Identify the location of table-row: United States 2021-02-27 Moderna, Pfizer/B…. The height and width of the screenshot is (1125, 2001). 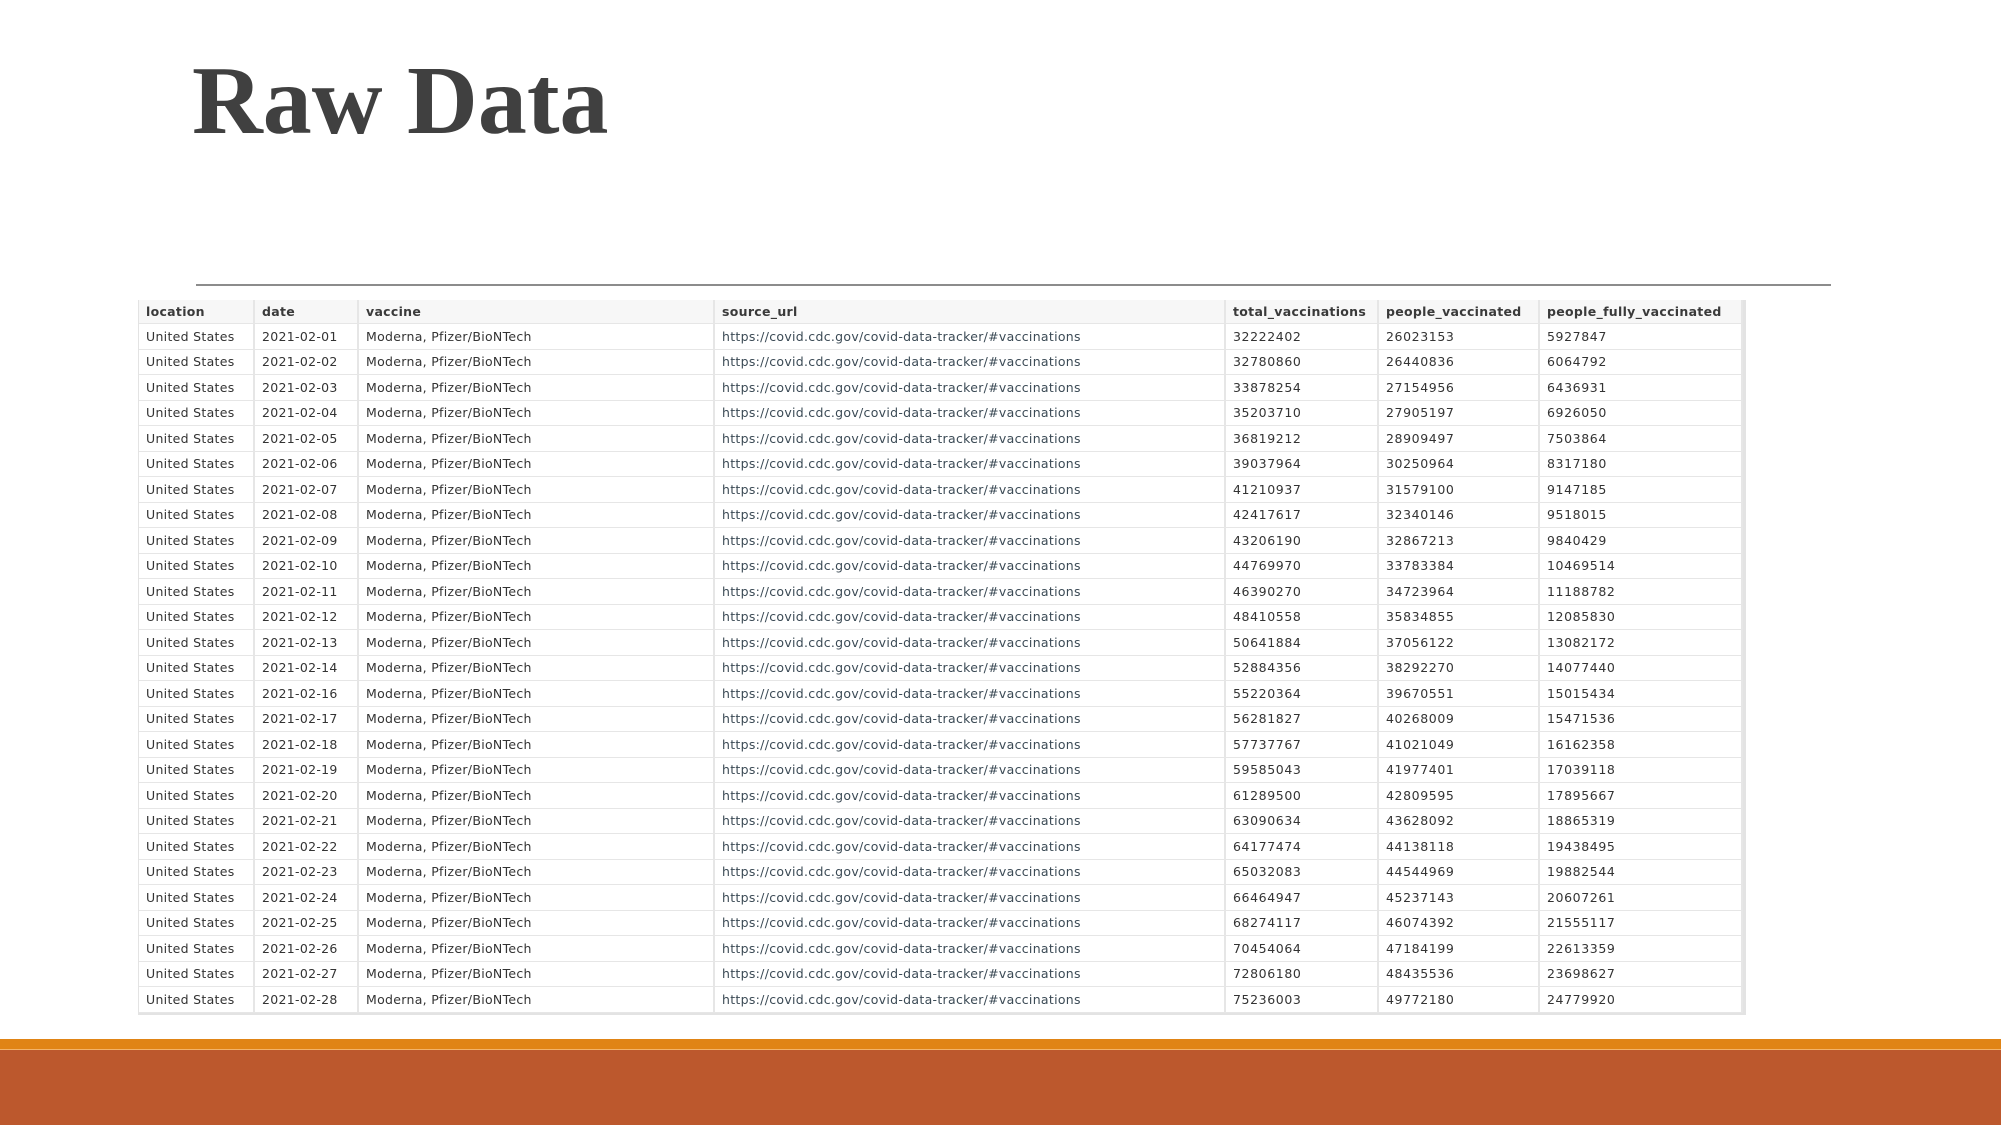
(941, 974).